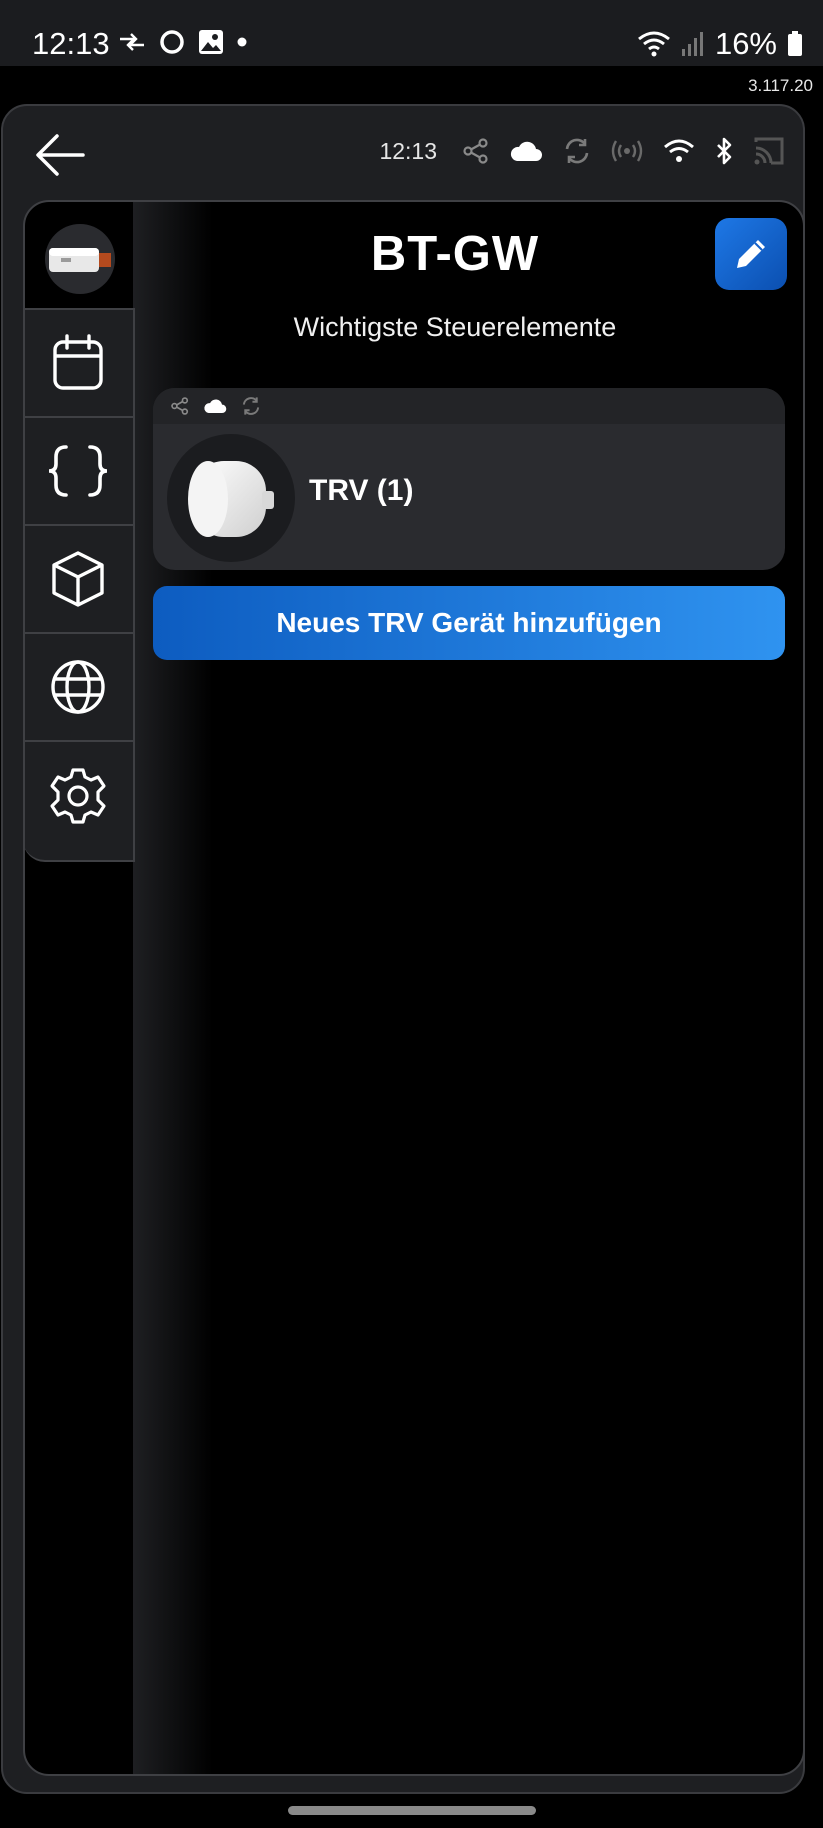  What do you see at coordinates (412, 1810) in the screenshot?
I see `home-indicator` at bounding box center [412, 1810].